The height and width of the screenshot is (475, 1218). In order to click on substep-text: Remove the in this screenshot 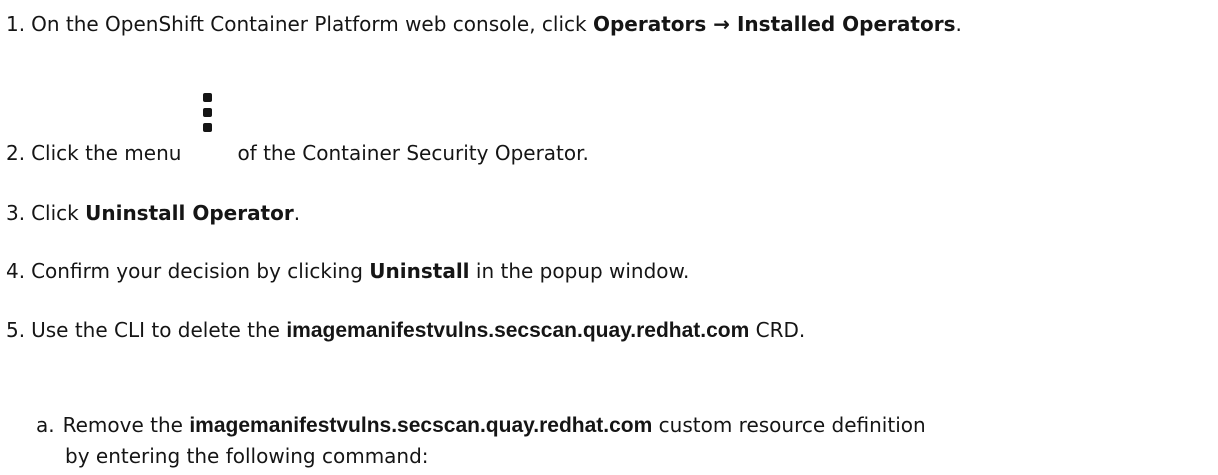, I will do `click(126, 425)`.